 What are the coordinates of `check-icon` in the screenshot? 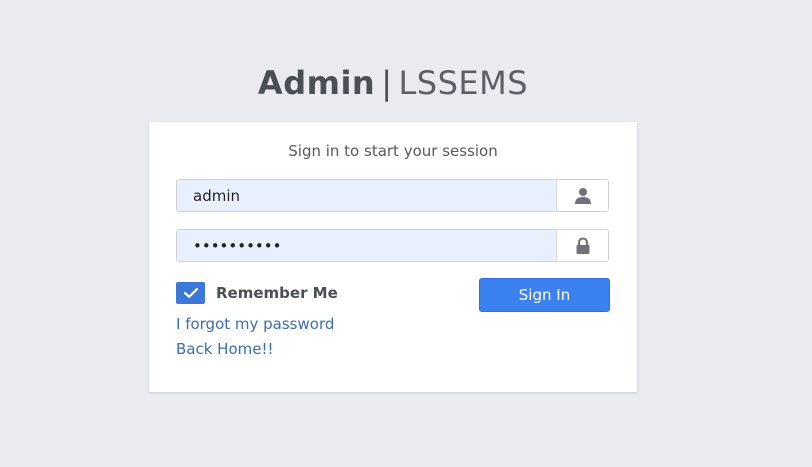 It's located at (190, 292).